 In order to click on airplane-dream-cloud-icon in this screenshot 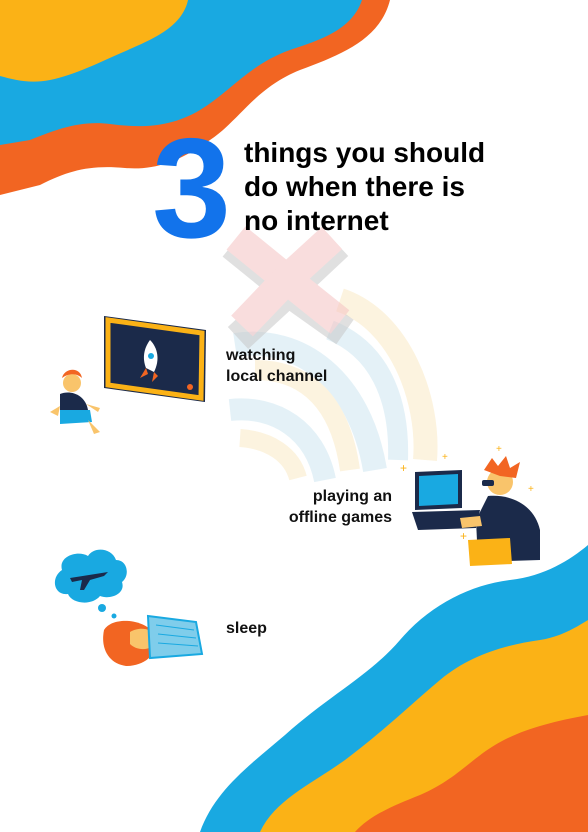, I will do `click(90, 584)`.